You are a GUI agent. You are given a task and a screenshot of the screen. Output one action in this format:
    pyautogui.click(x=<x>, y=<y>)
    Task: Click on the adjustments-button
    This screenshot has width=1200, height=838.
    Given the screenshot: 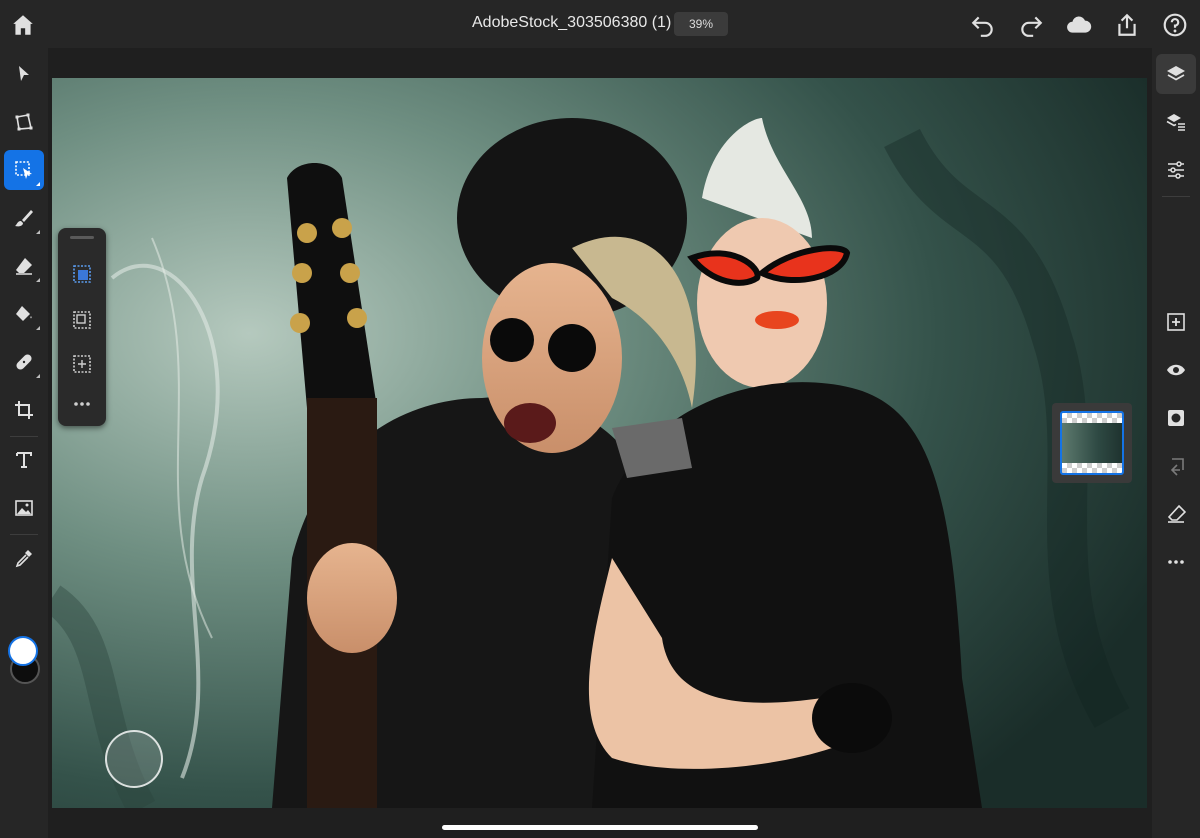 What is the action you would take?
    pyautogui.click(x=1176, y=170)
    